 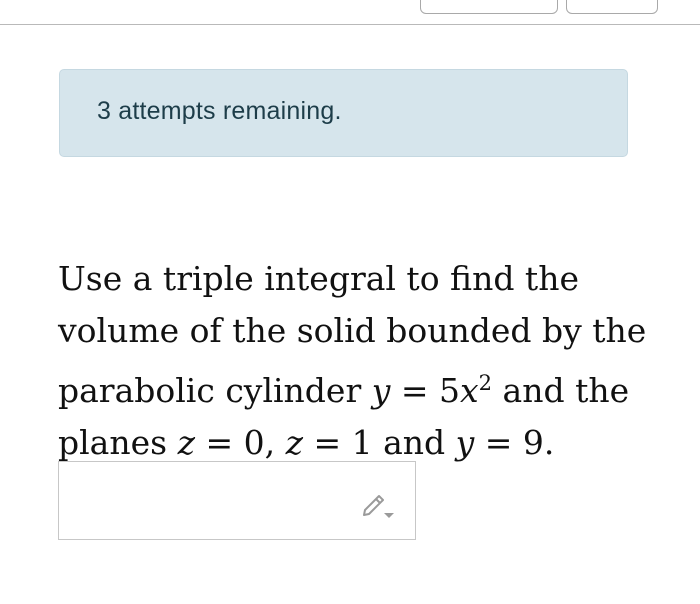 What do you see at coordinates (612, 7) in the screenshot?
I see `top-right-button` at bounding box center [612, 7].